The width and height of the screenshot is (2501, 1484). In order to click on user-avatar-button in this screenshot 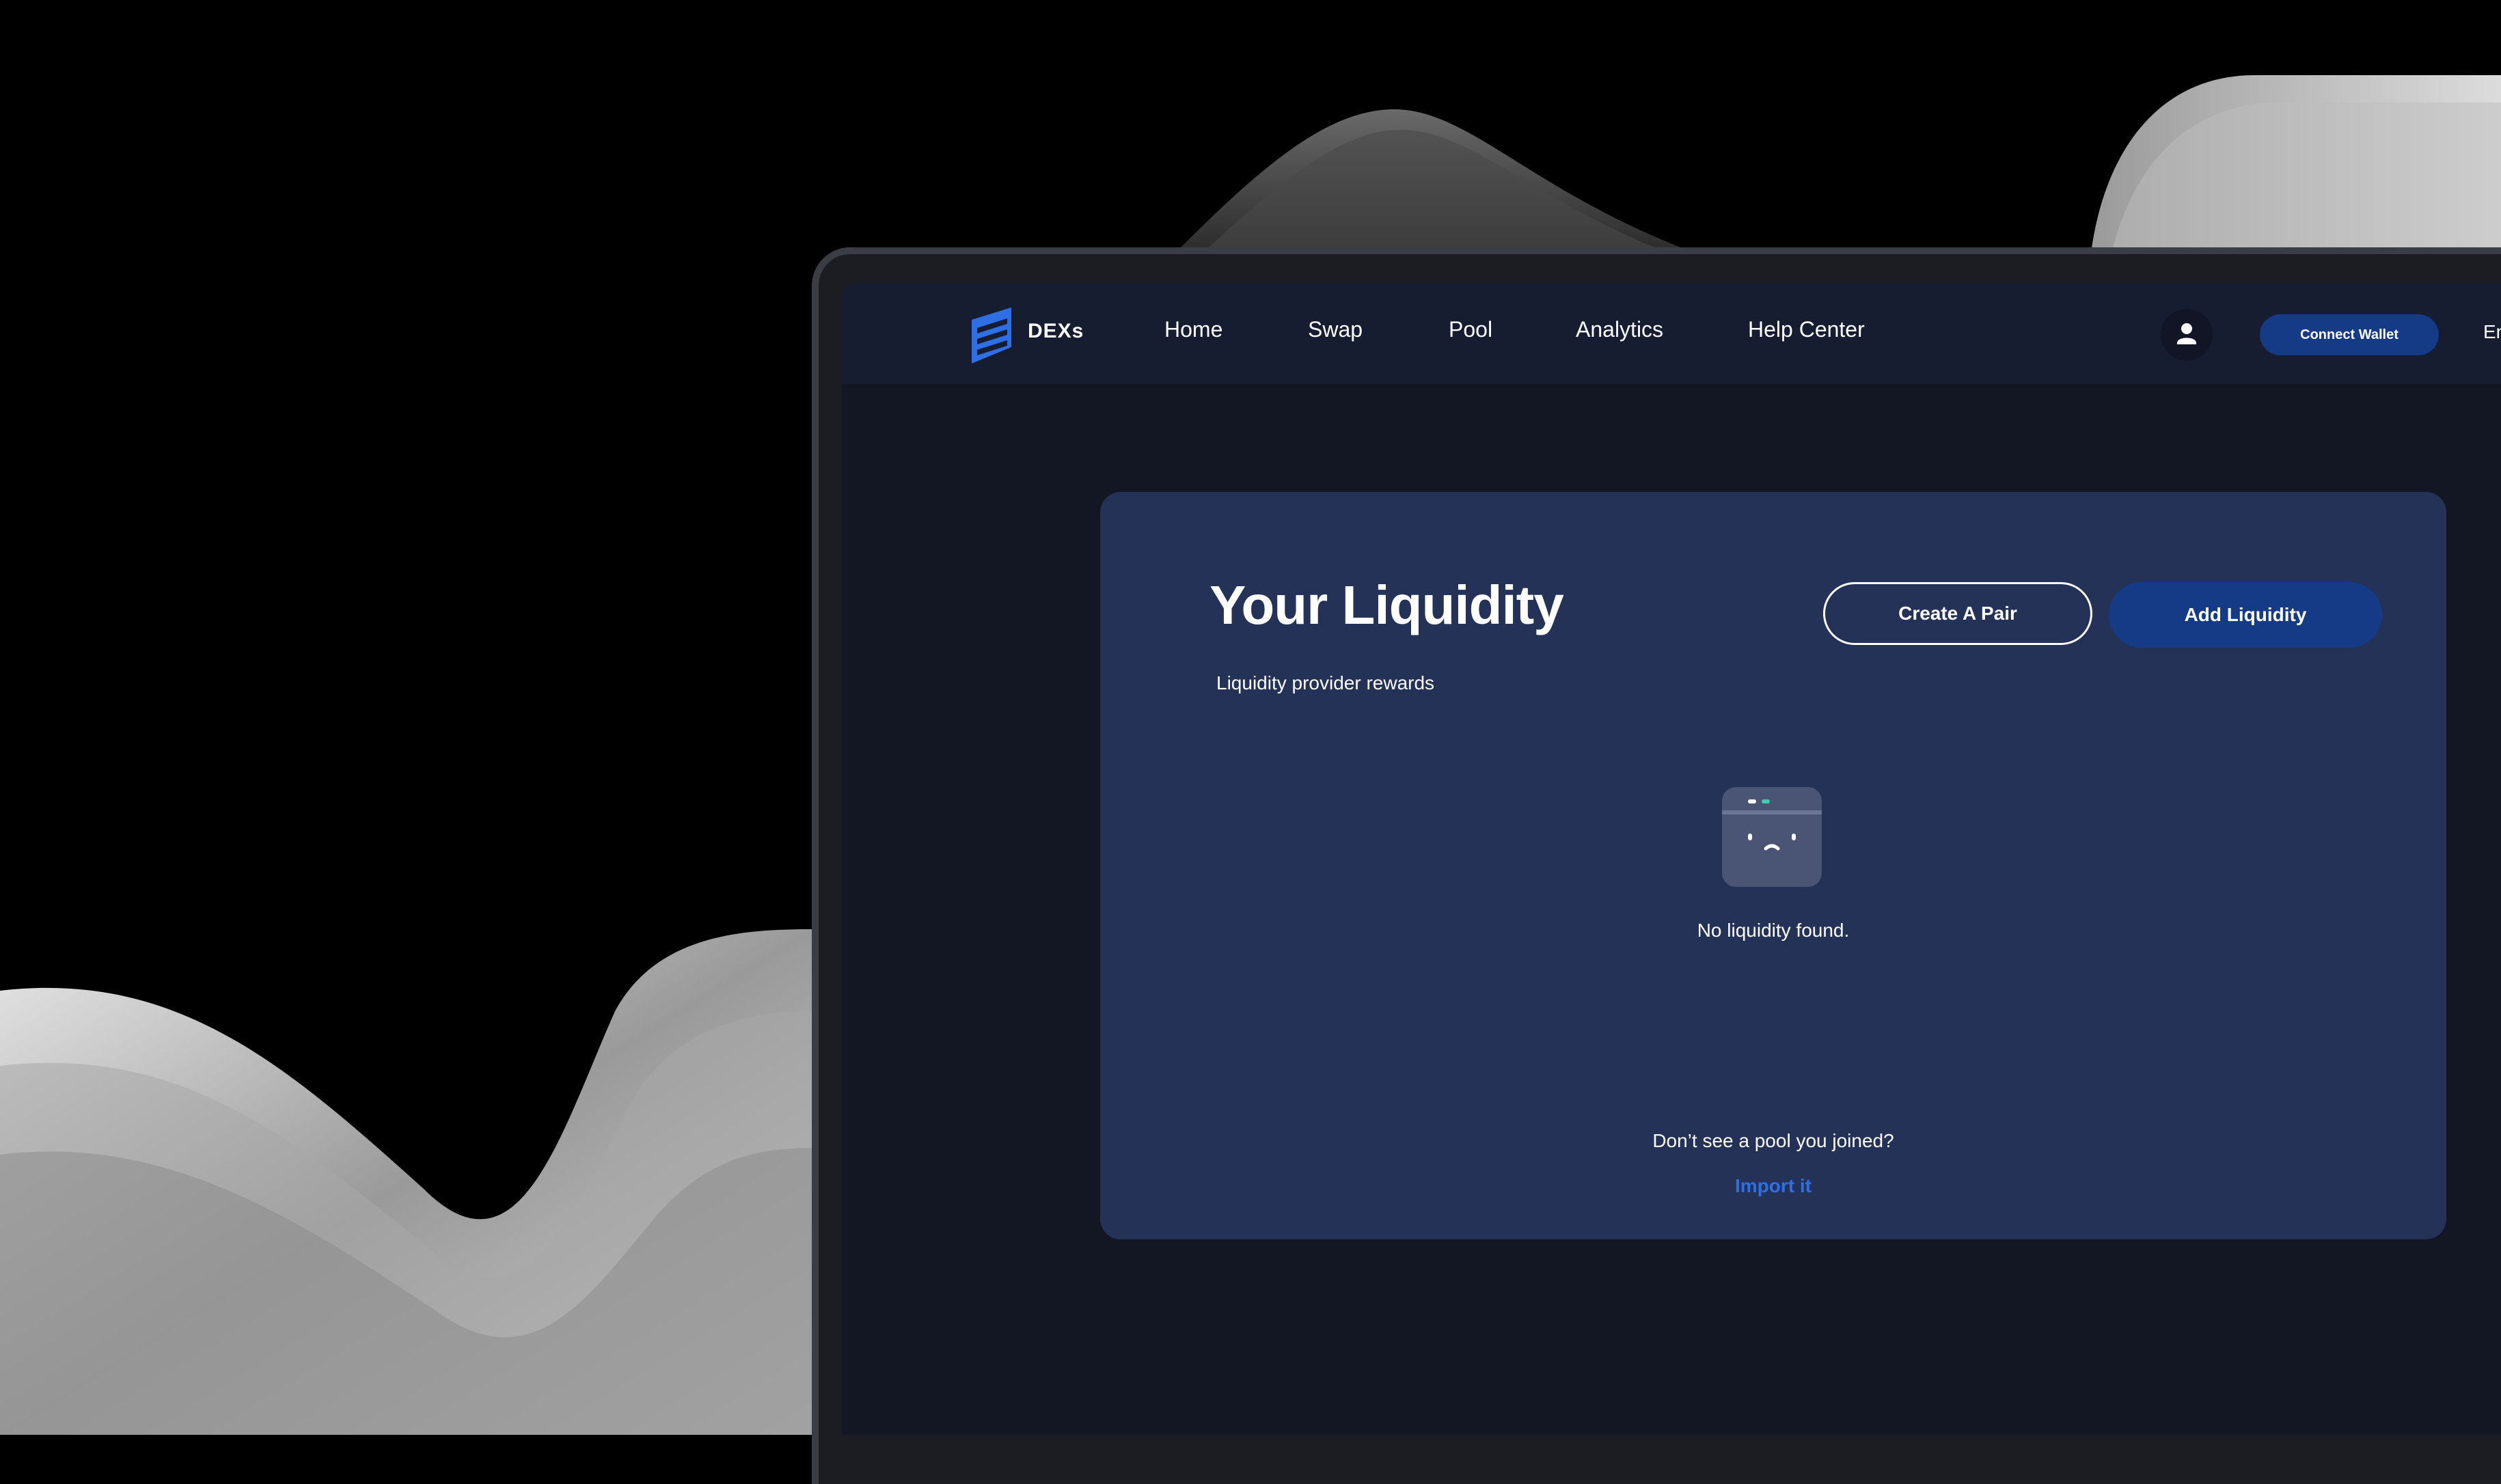, I will do `click(2187, 335)`.